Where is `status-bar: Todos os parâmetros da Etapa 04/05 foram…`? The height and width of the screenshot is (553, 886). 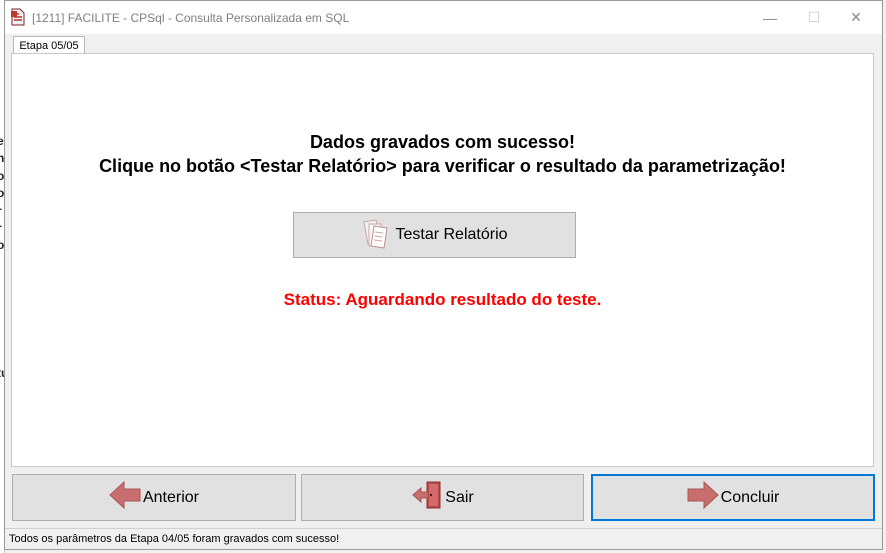
status-bar: Todos os parâmetros da Etapa 04/05 foram… is located at coordinates (443, 539).